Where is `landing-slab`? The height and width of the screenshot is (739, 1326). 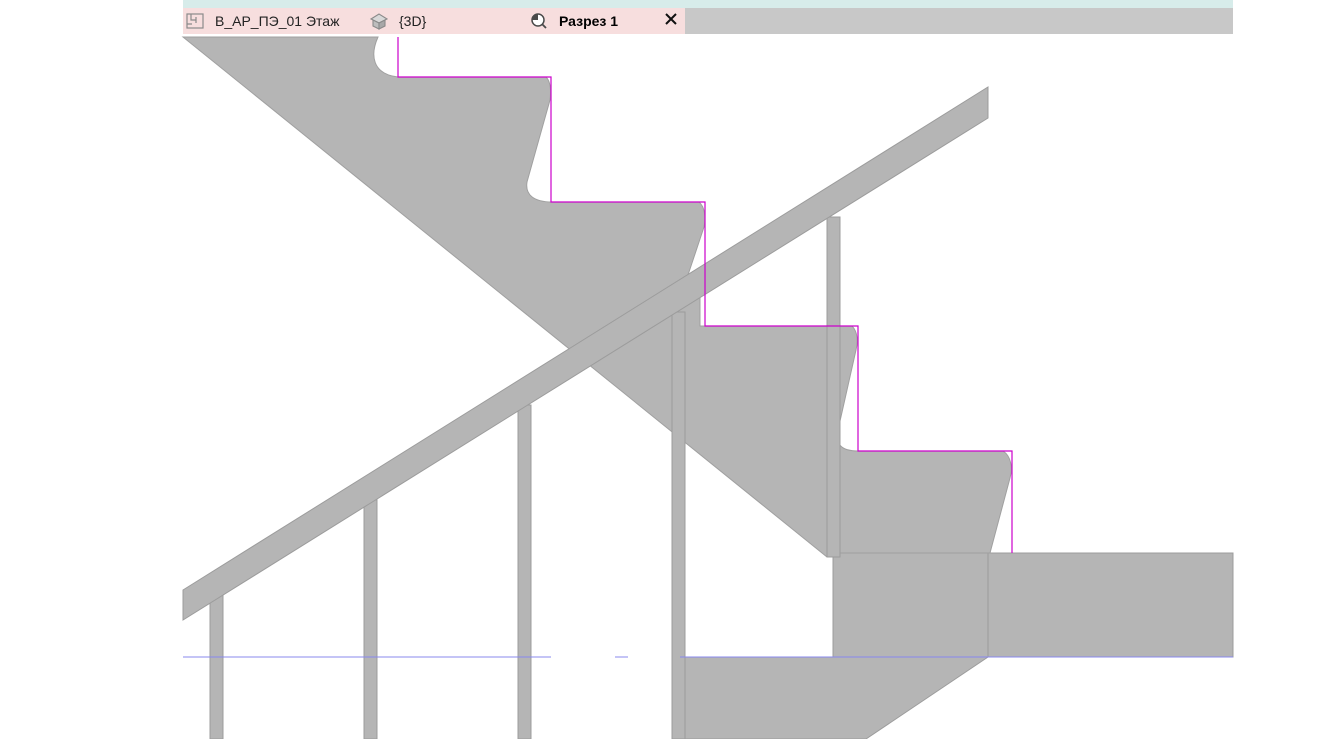 landing-slab is located at coordinates (1033, 605).